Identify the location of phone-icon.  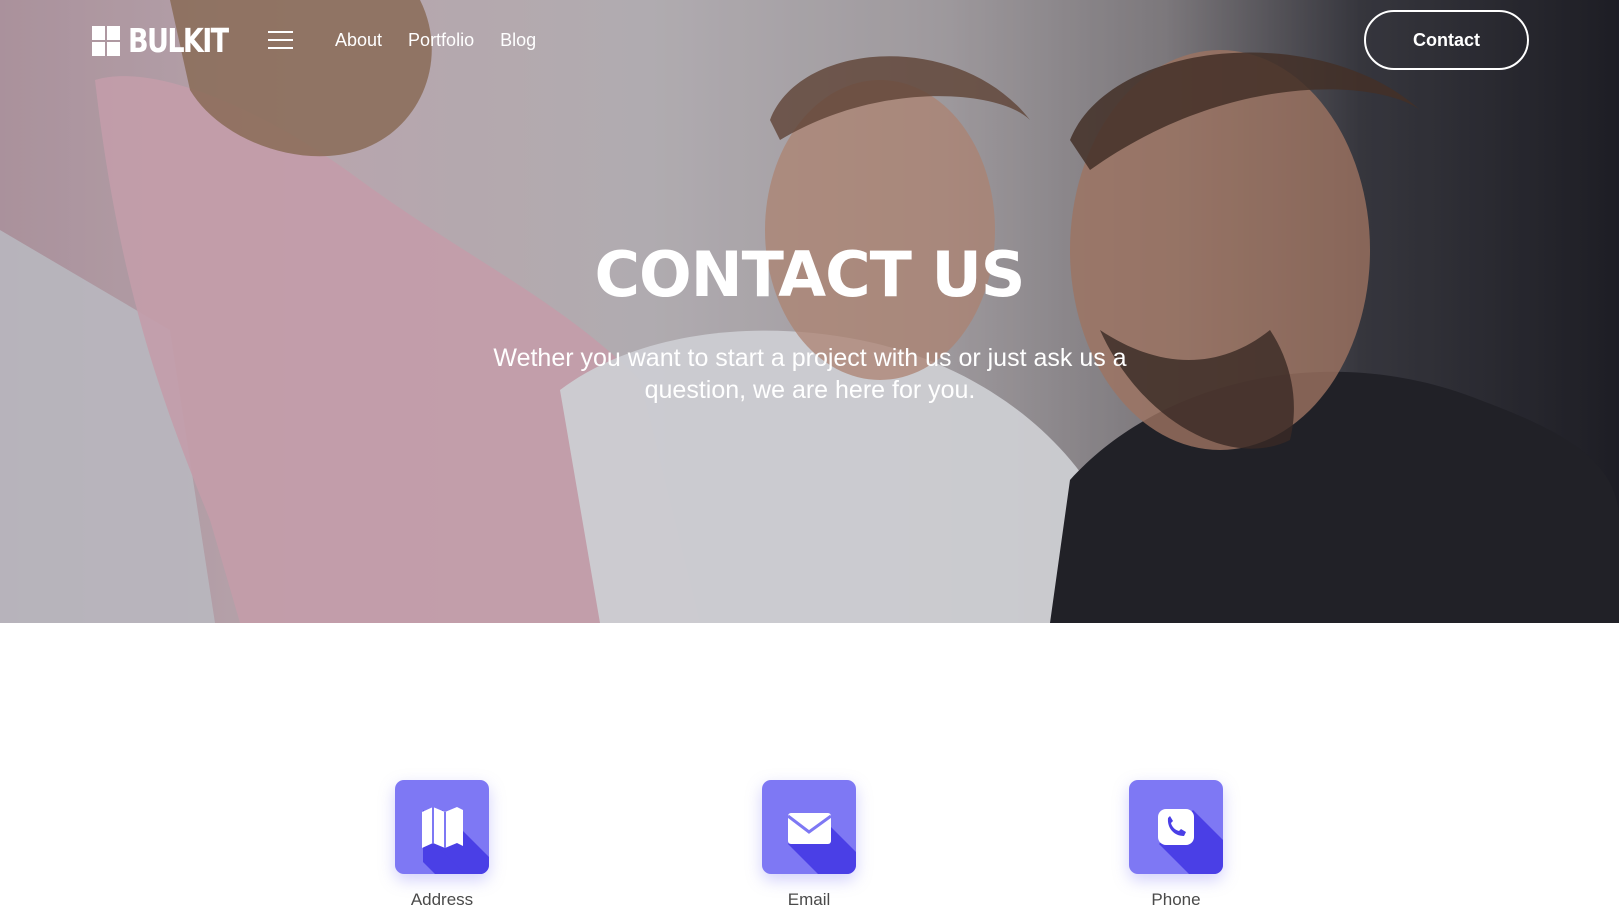
(1176, 827).